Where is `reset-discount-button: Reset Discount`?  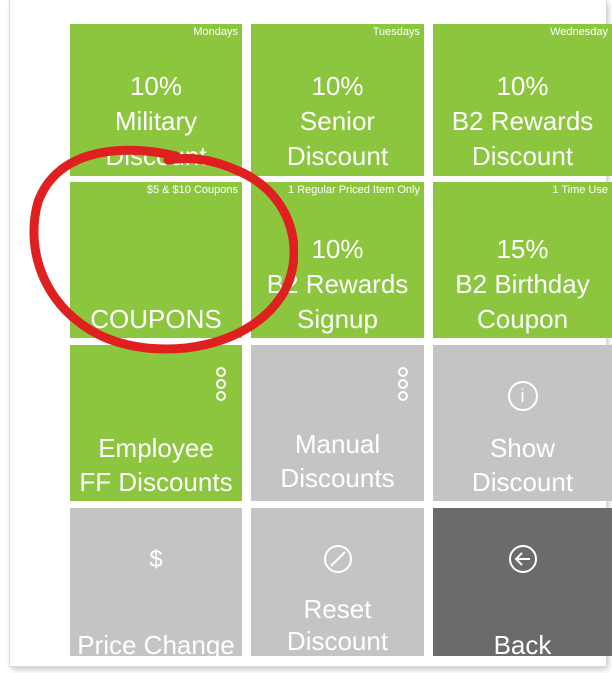 reset-discount-button: Reset Discount is located at coordinates (337, 582).